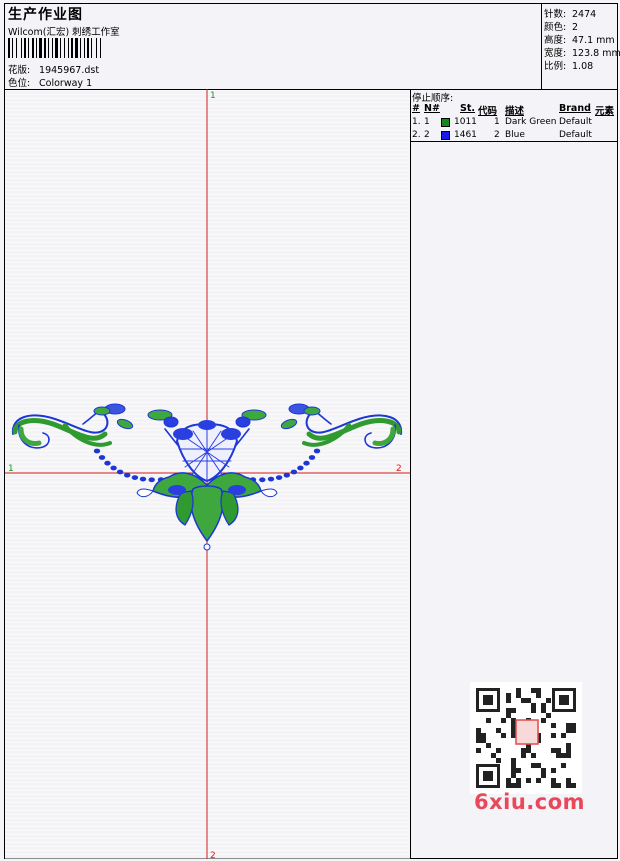 The height and width of the screenshot is (861, 620). What do you see at coordinates (427, 135) in the screenshot?
I see `row2-n: 2` at bounding box center [427, 135].